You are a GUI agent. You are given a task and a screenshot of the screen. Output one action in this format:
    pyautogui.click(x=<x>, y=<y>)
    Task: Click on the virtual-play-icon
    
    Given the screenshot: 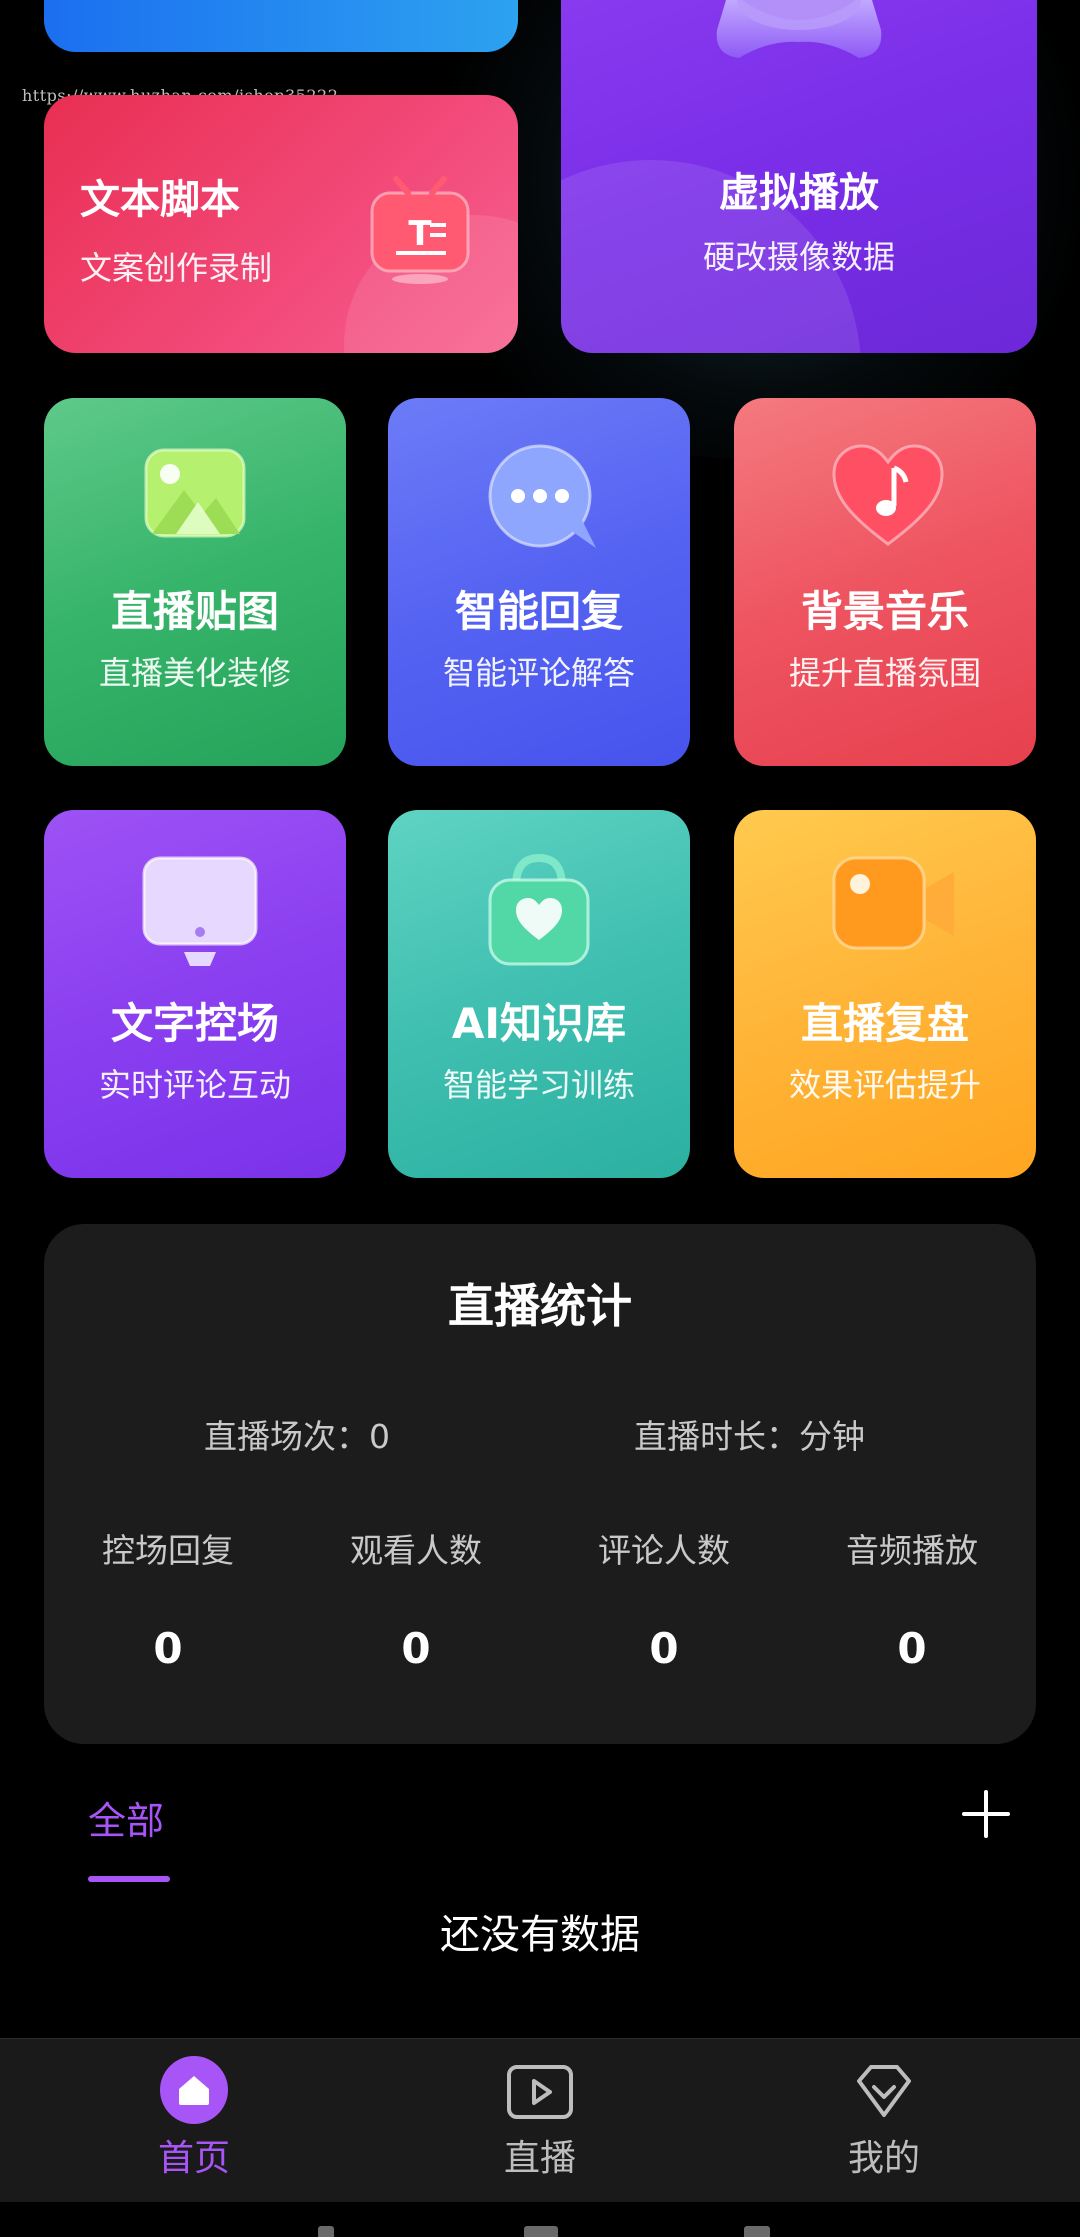 What is the action you would take?
    pyautogui.click(x=799, y=29)
    